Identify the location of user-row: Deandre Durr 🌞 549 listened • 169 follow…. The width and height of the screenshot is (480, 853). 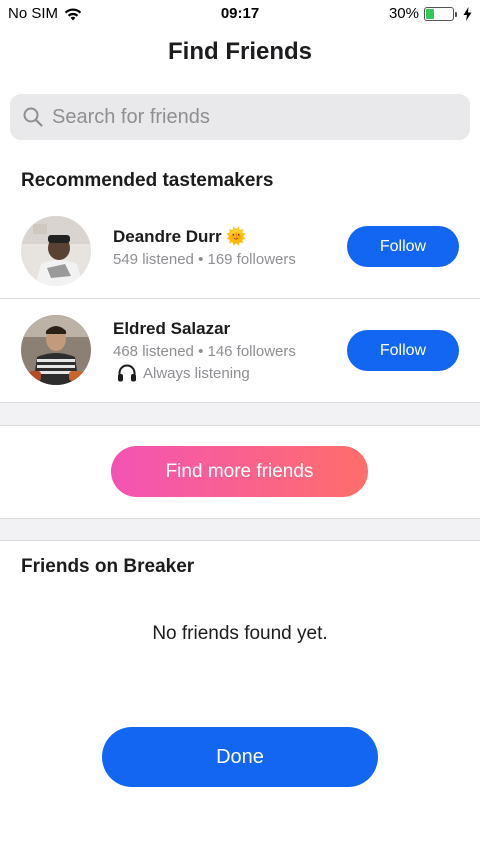
(240, 254).